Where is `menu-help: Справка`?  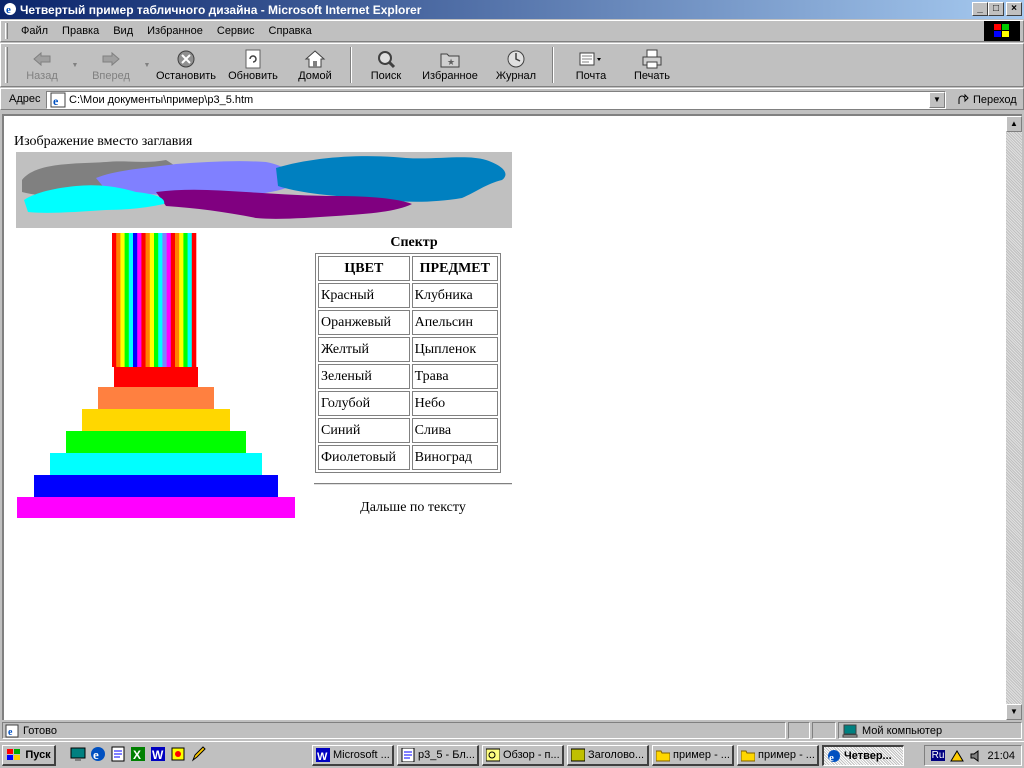 menu-help: Справка is located at coordinates (290, 31).